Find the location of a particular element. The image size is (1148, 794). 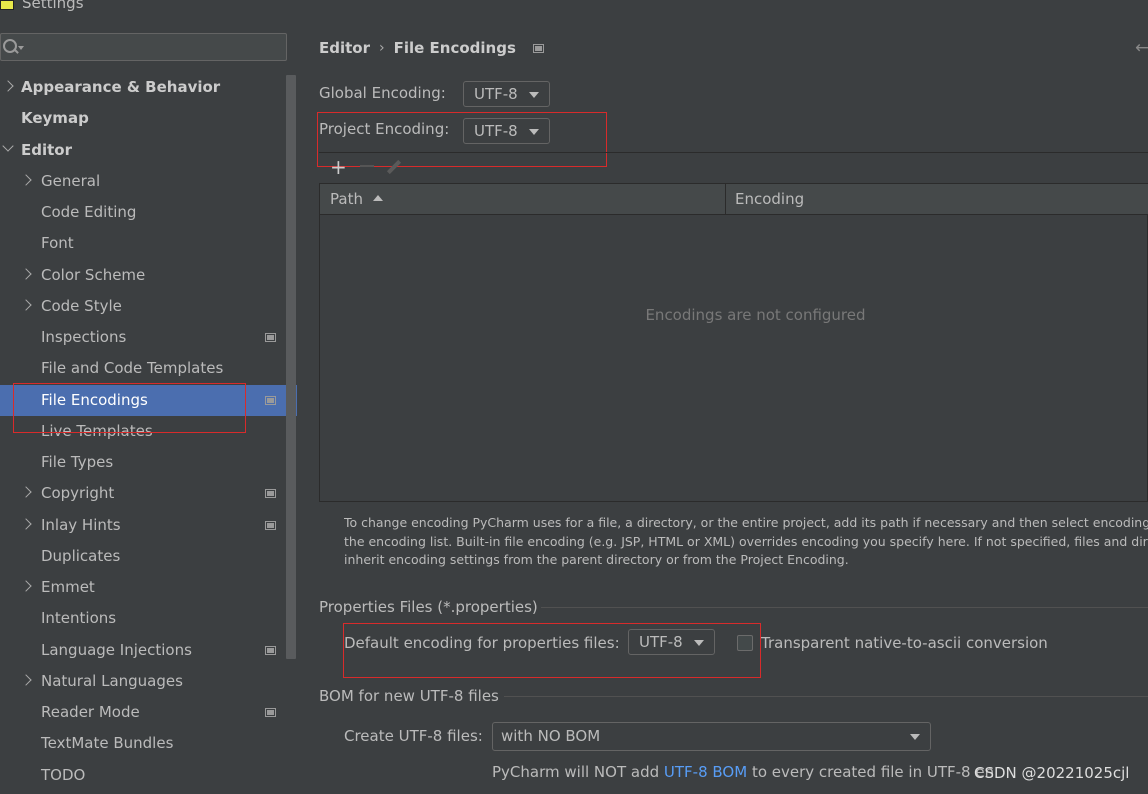

bom-section-title: BOM for new UTF-8 files is located at coordinates (409, 696).